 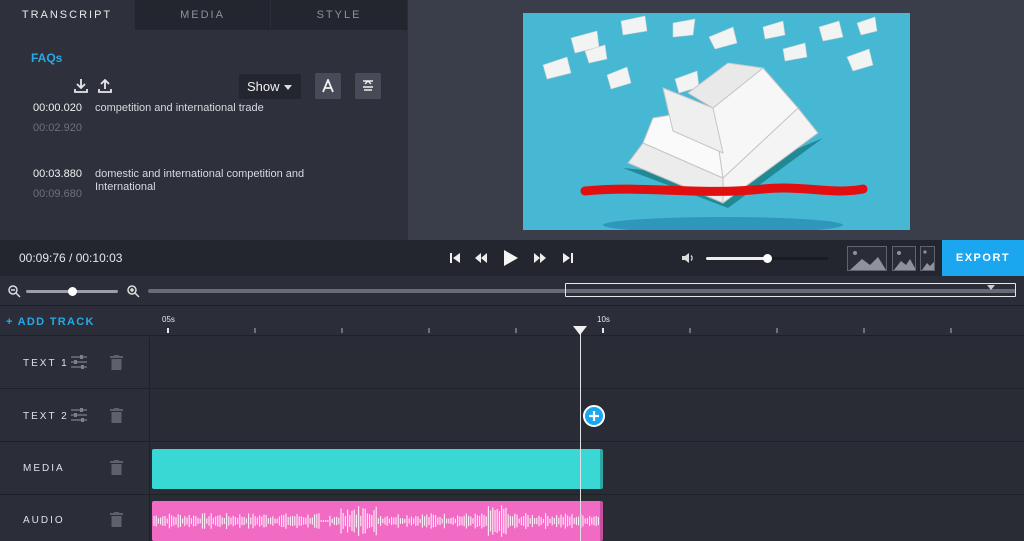 I want to click on overview-playhead-marker, so click(x=991, y=287).